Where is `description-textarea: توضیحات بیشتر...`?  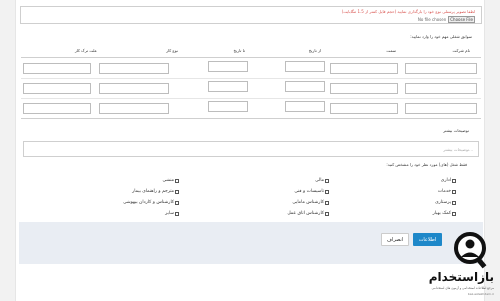
description-textarea: توضیحات بیشتر... is located at coordinates (251, 149).